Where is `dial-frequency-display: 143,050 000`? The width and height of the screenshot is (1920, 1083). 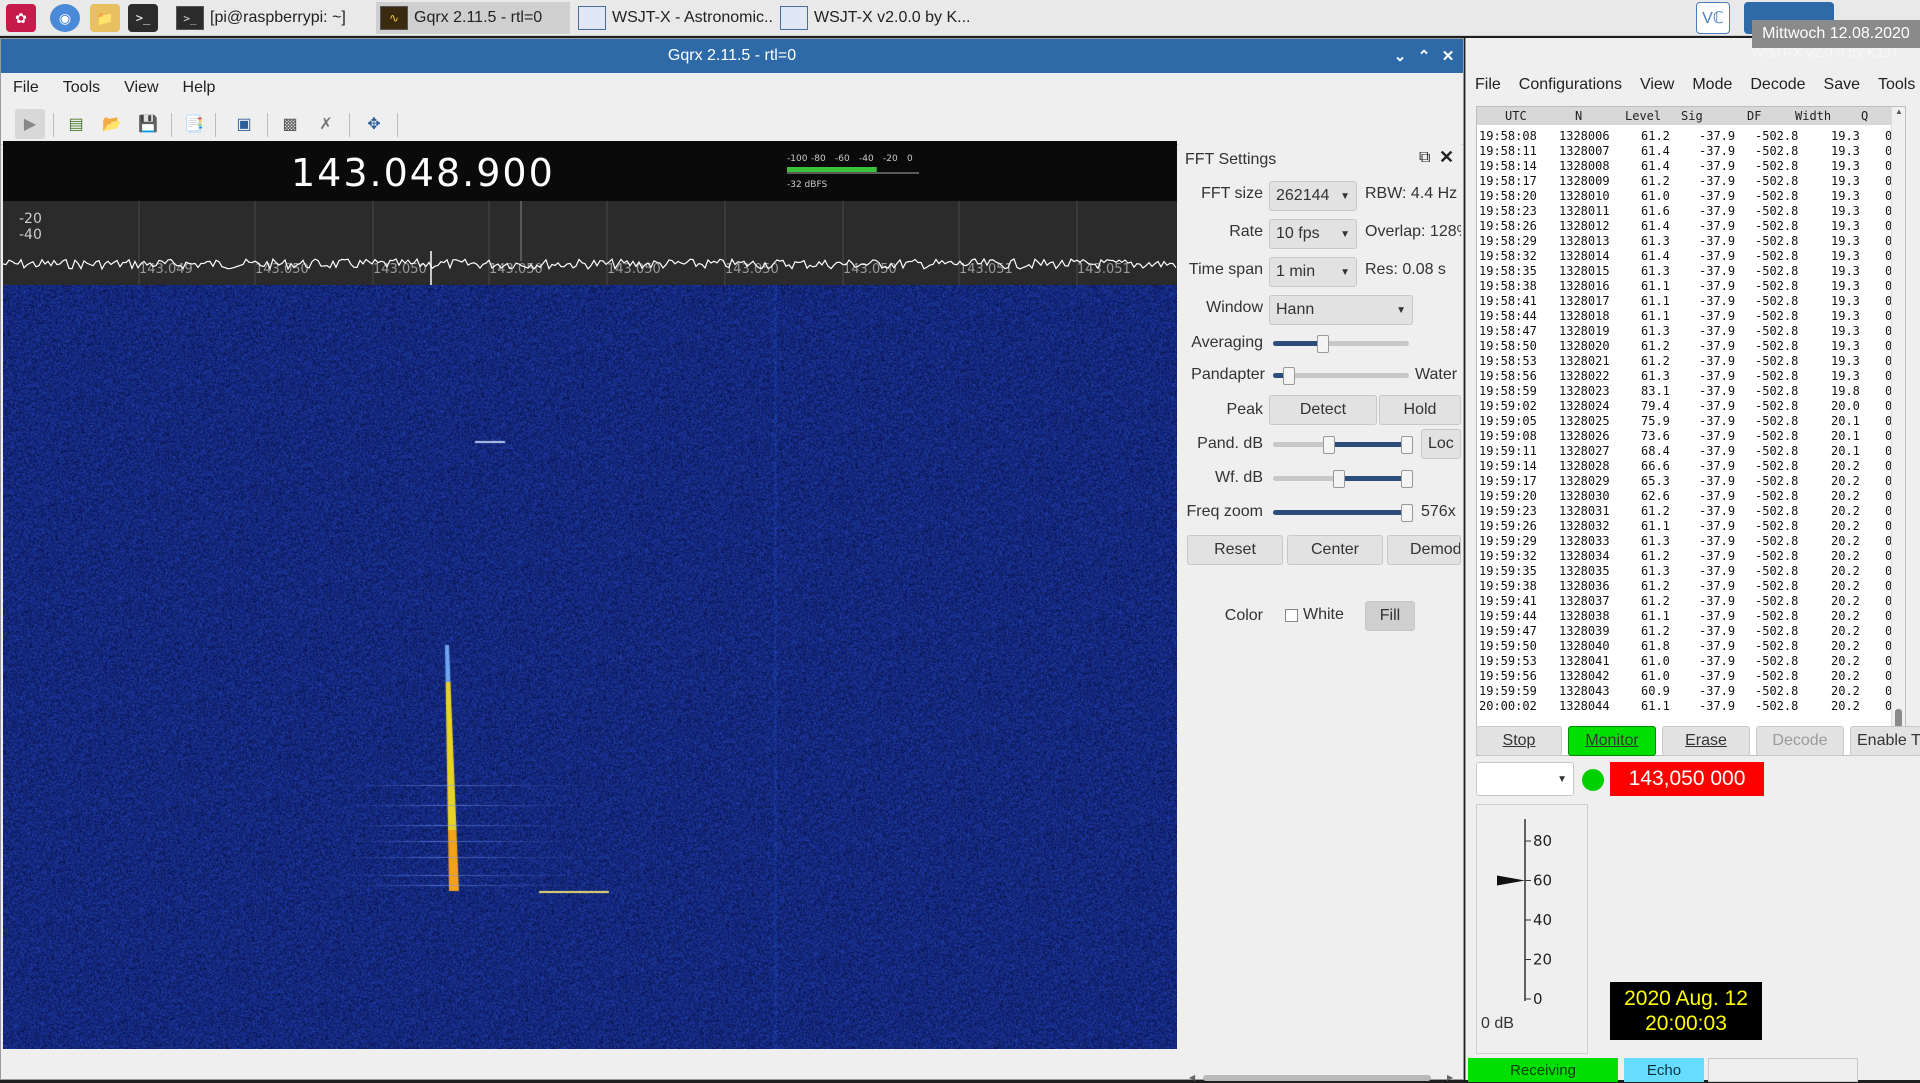
dial-frequency-display: 143,050 000 is located at coordinates (1687, 779).